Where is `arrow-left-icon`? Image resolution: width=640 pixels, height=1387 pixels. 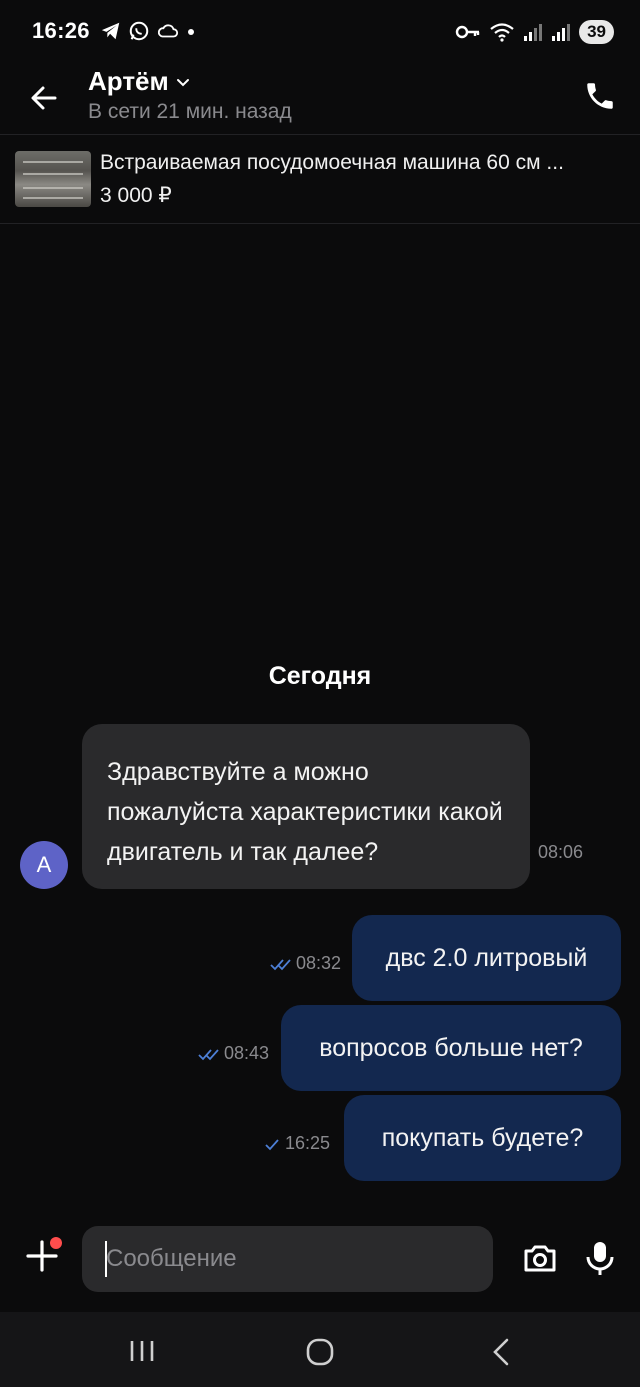
arrow-left-icon is located at coordinates (44, 98).